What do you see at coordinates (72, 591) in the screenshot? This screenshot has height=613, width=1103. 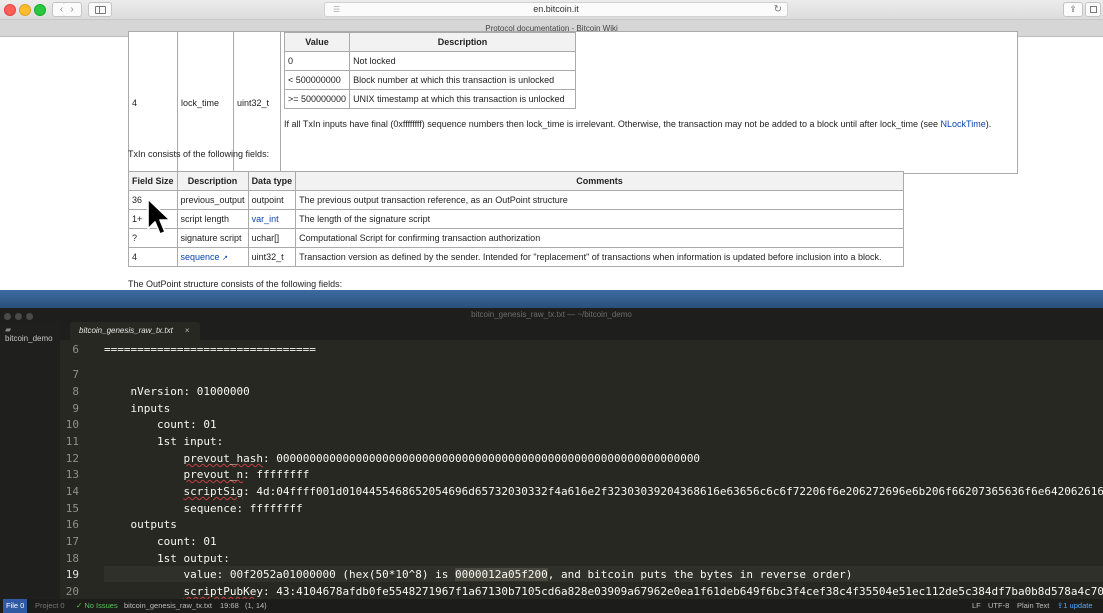 I see `line-number: 20` at bounding box center [72, 591].